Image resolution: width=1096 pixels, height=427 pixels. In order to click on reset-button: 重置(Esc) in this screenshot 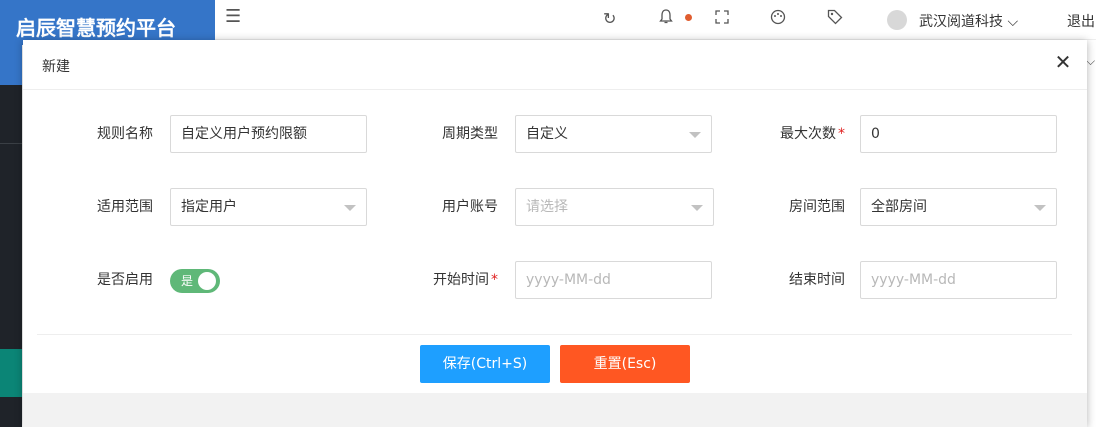, I will do `click(625, 364)`.